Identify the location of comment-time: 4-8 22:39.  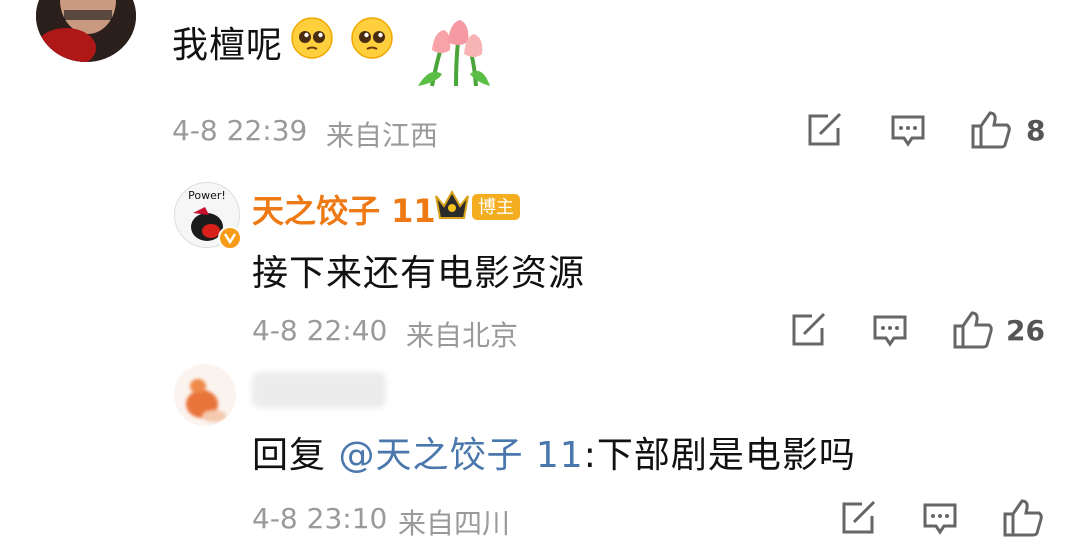
(240, 130).